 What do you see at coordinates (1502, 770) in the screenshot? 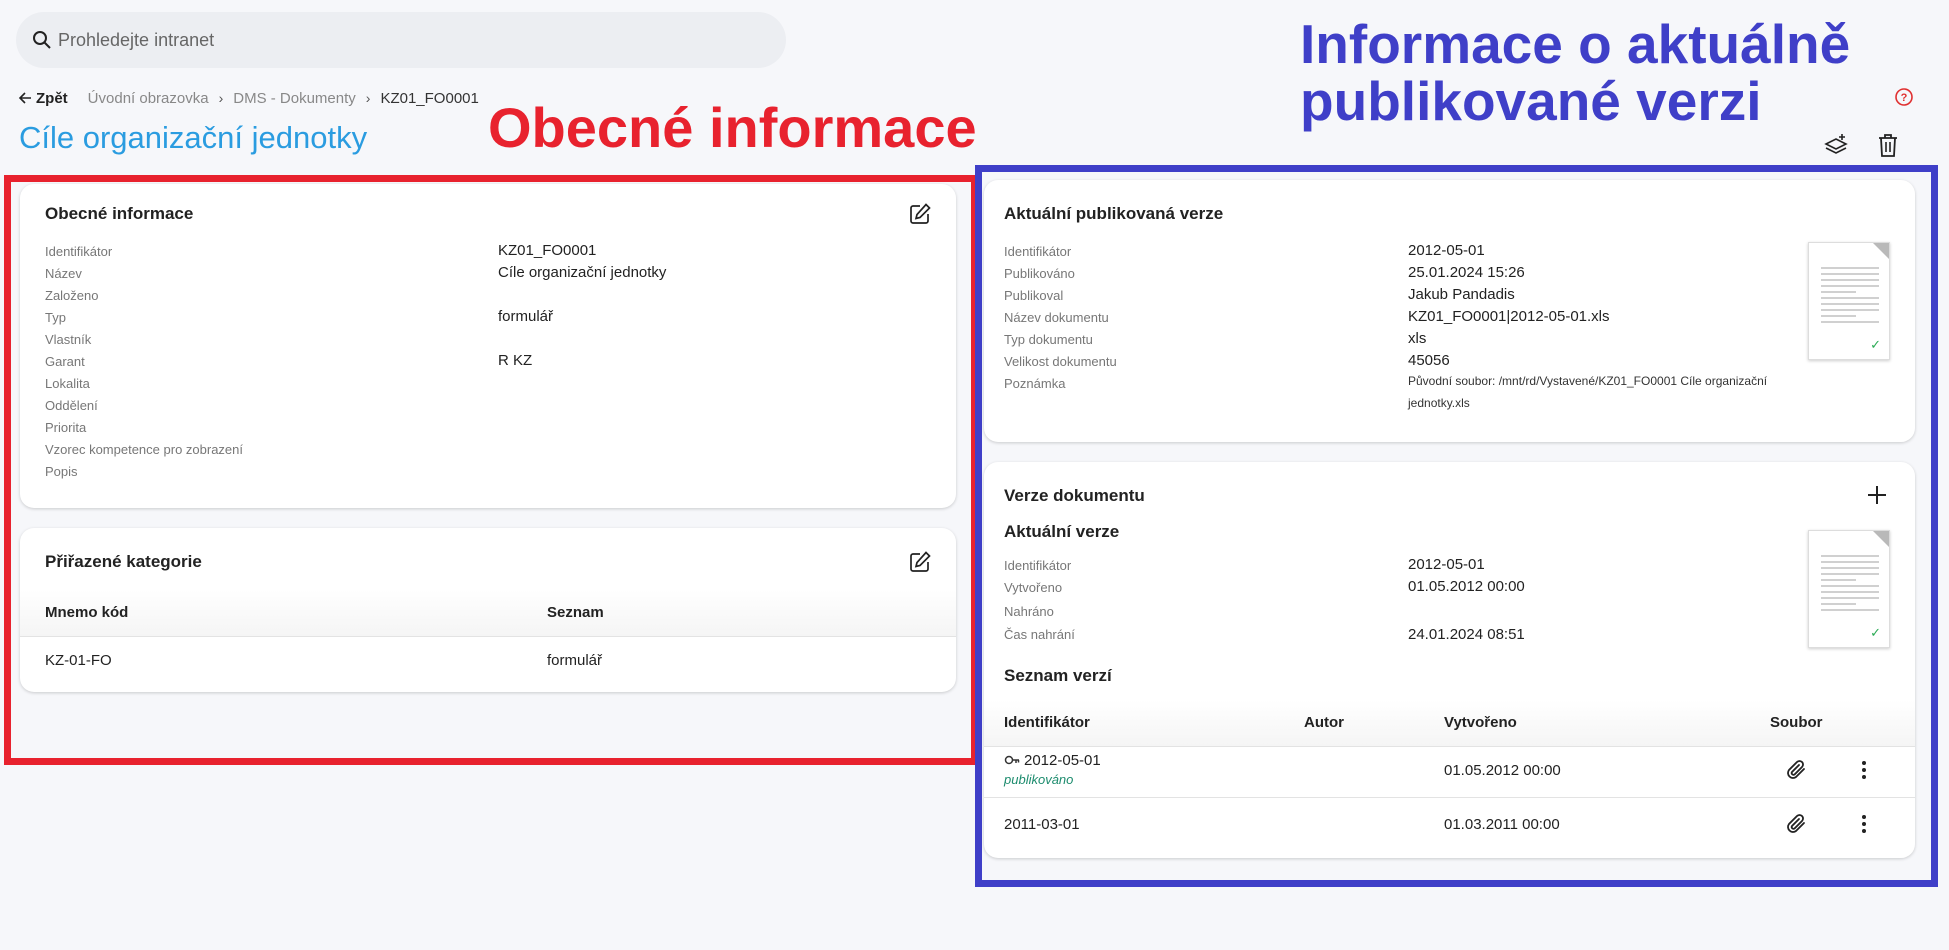
I see `version-created: 01.05.2012 00:00` at bounding box center [1502, 770].